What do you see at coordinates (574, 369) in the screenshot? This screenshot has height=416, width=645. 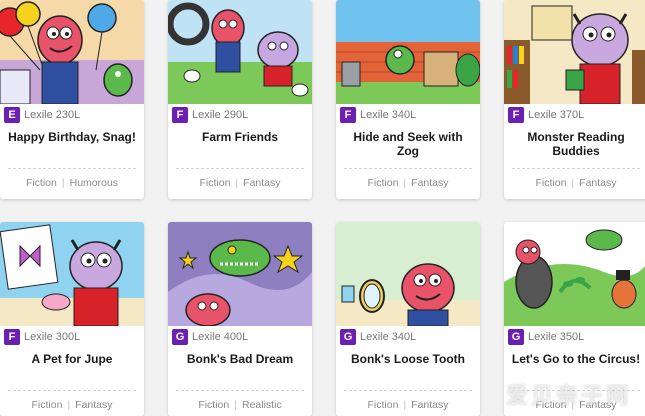 I see `book-title: Let's Go to the Circus!` at bounding box center [574, 369].